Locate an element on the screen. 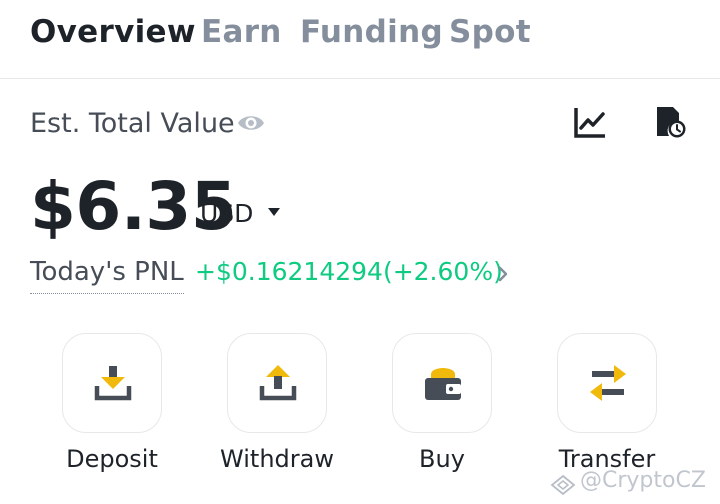 This screenshot has height=504, width=720. chevron-right-icon is located at coordinates (503, 274).